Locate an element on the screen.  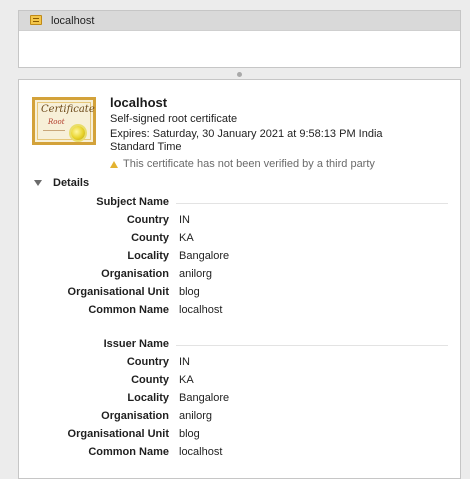
warning-icon is located at coordinates (114, 164).